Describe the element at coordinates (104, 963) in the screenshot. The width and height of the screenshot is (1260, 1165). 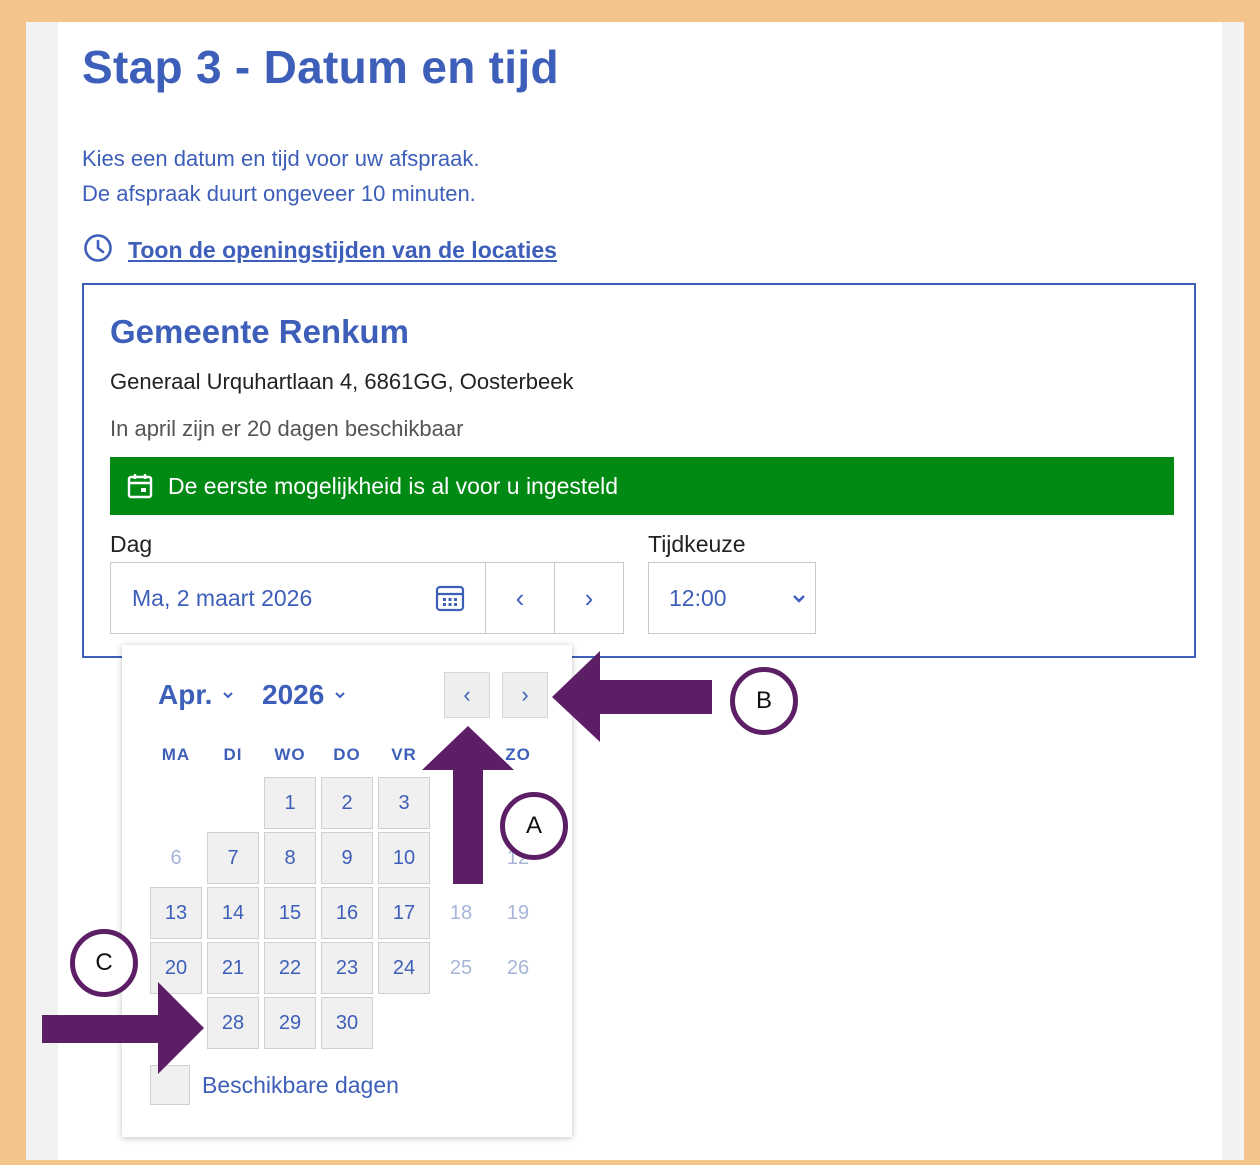
I see `annotation-c: C` at that location.